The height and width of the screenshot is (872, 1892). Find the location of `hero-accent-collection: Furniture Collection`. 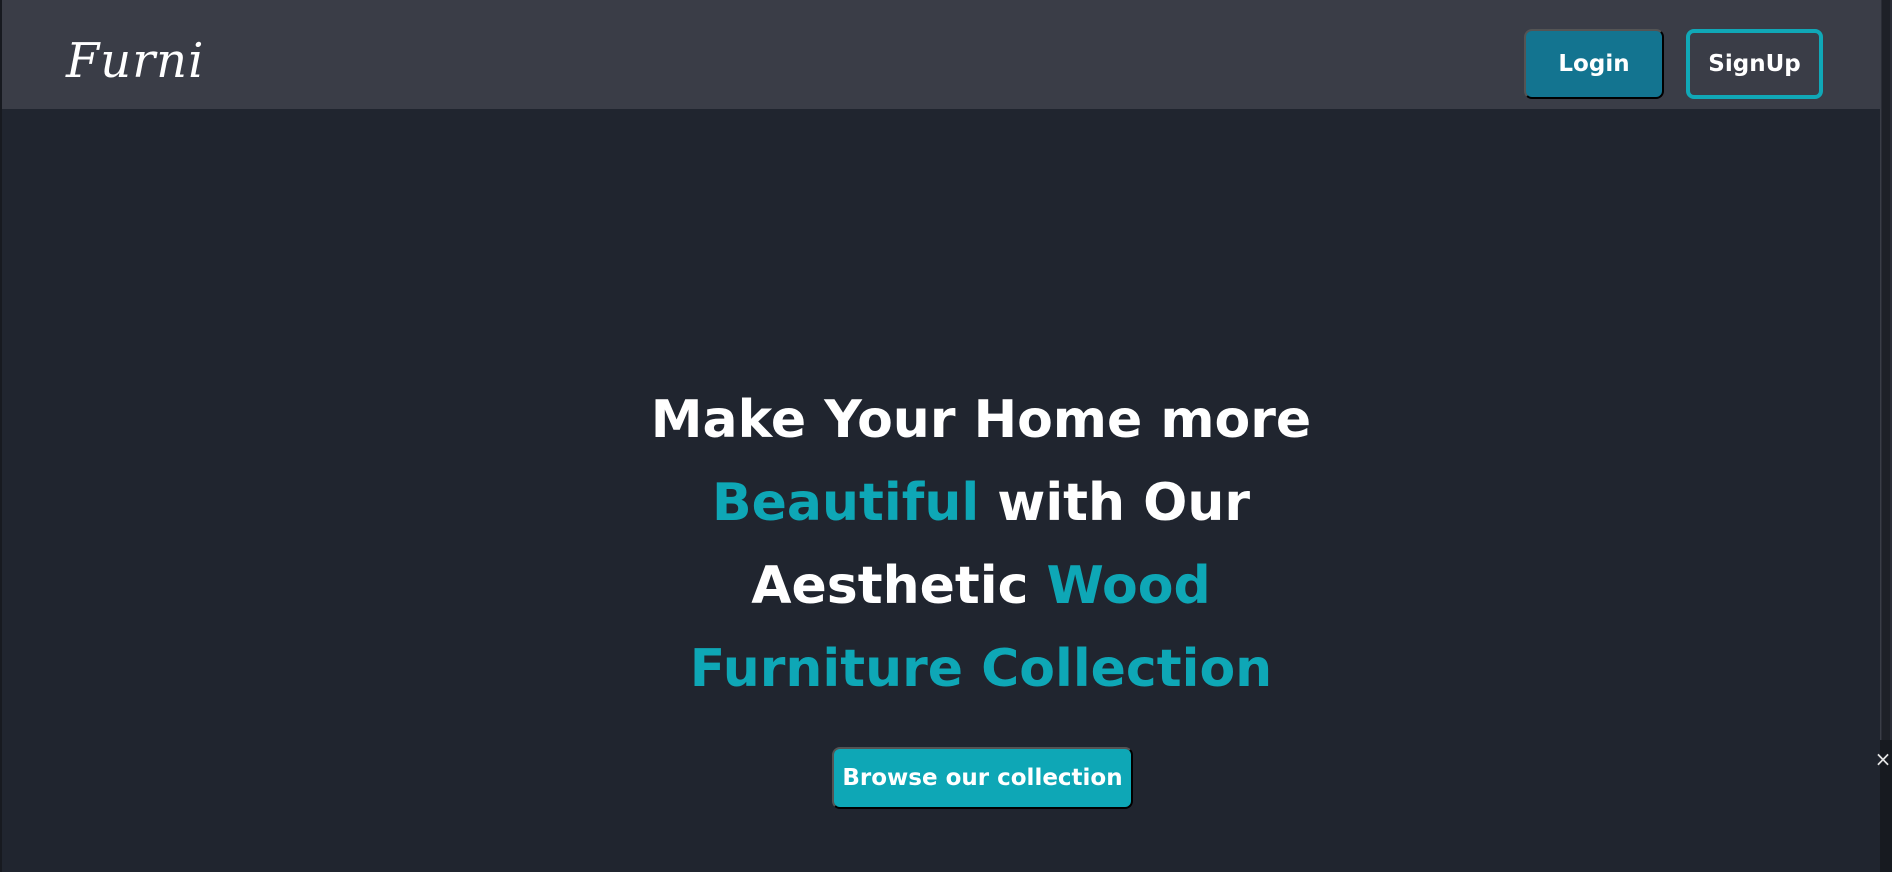

hero-accent-collection: Furniture Collection is located at coordinates (981, 669).